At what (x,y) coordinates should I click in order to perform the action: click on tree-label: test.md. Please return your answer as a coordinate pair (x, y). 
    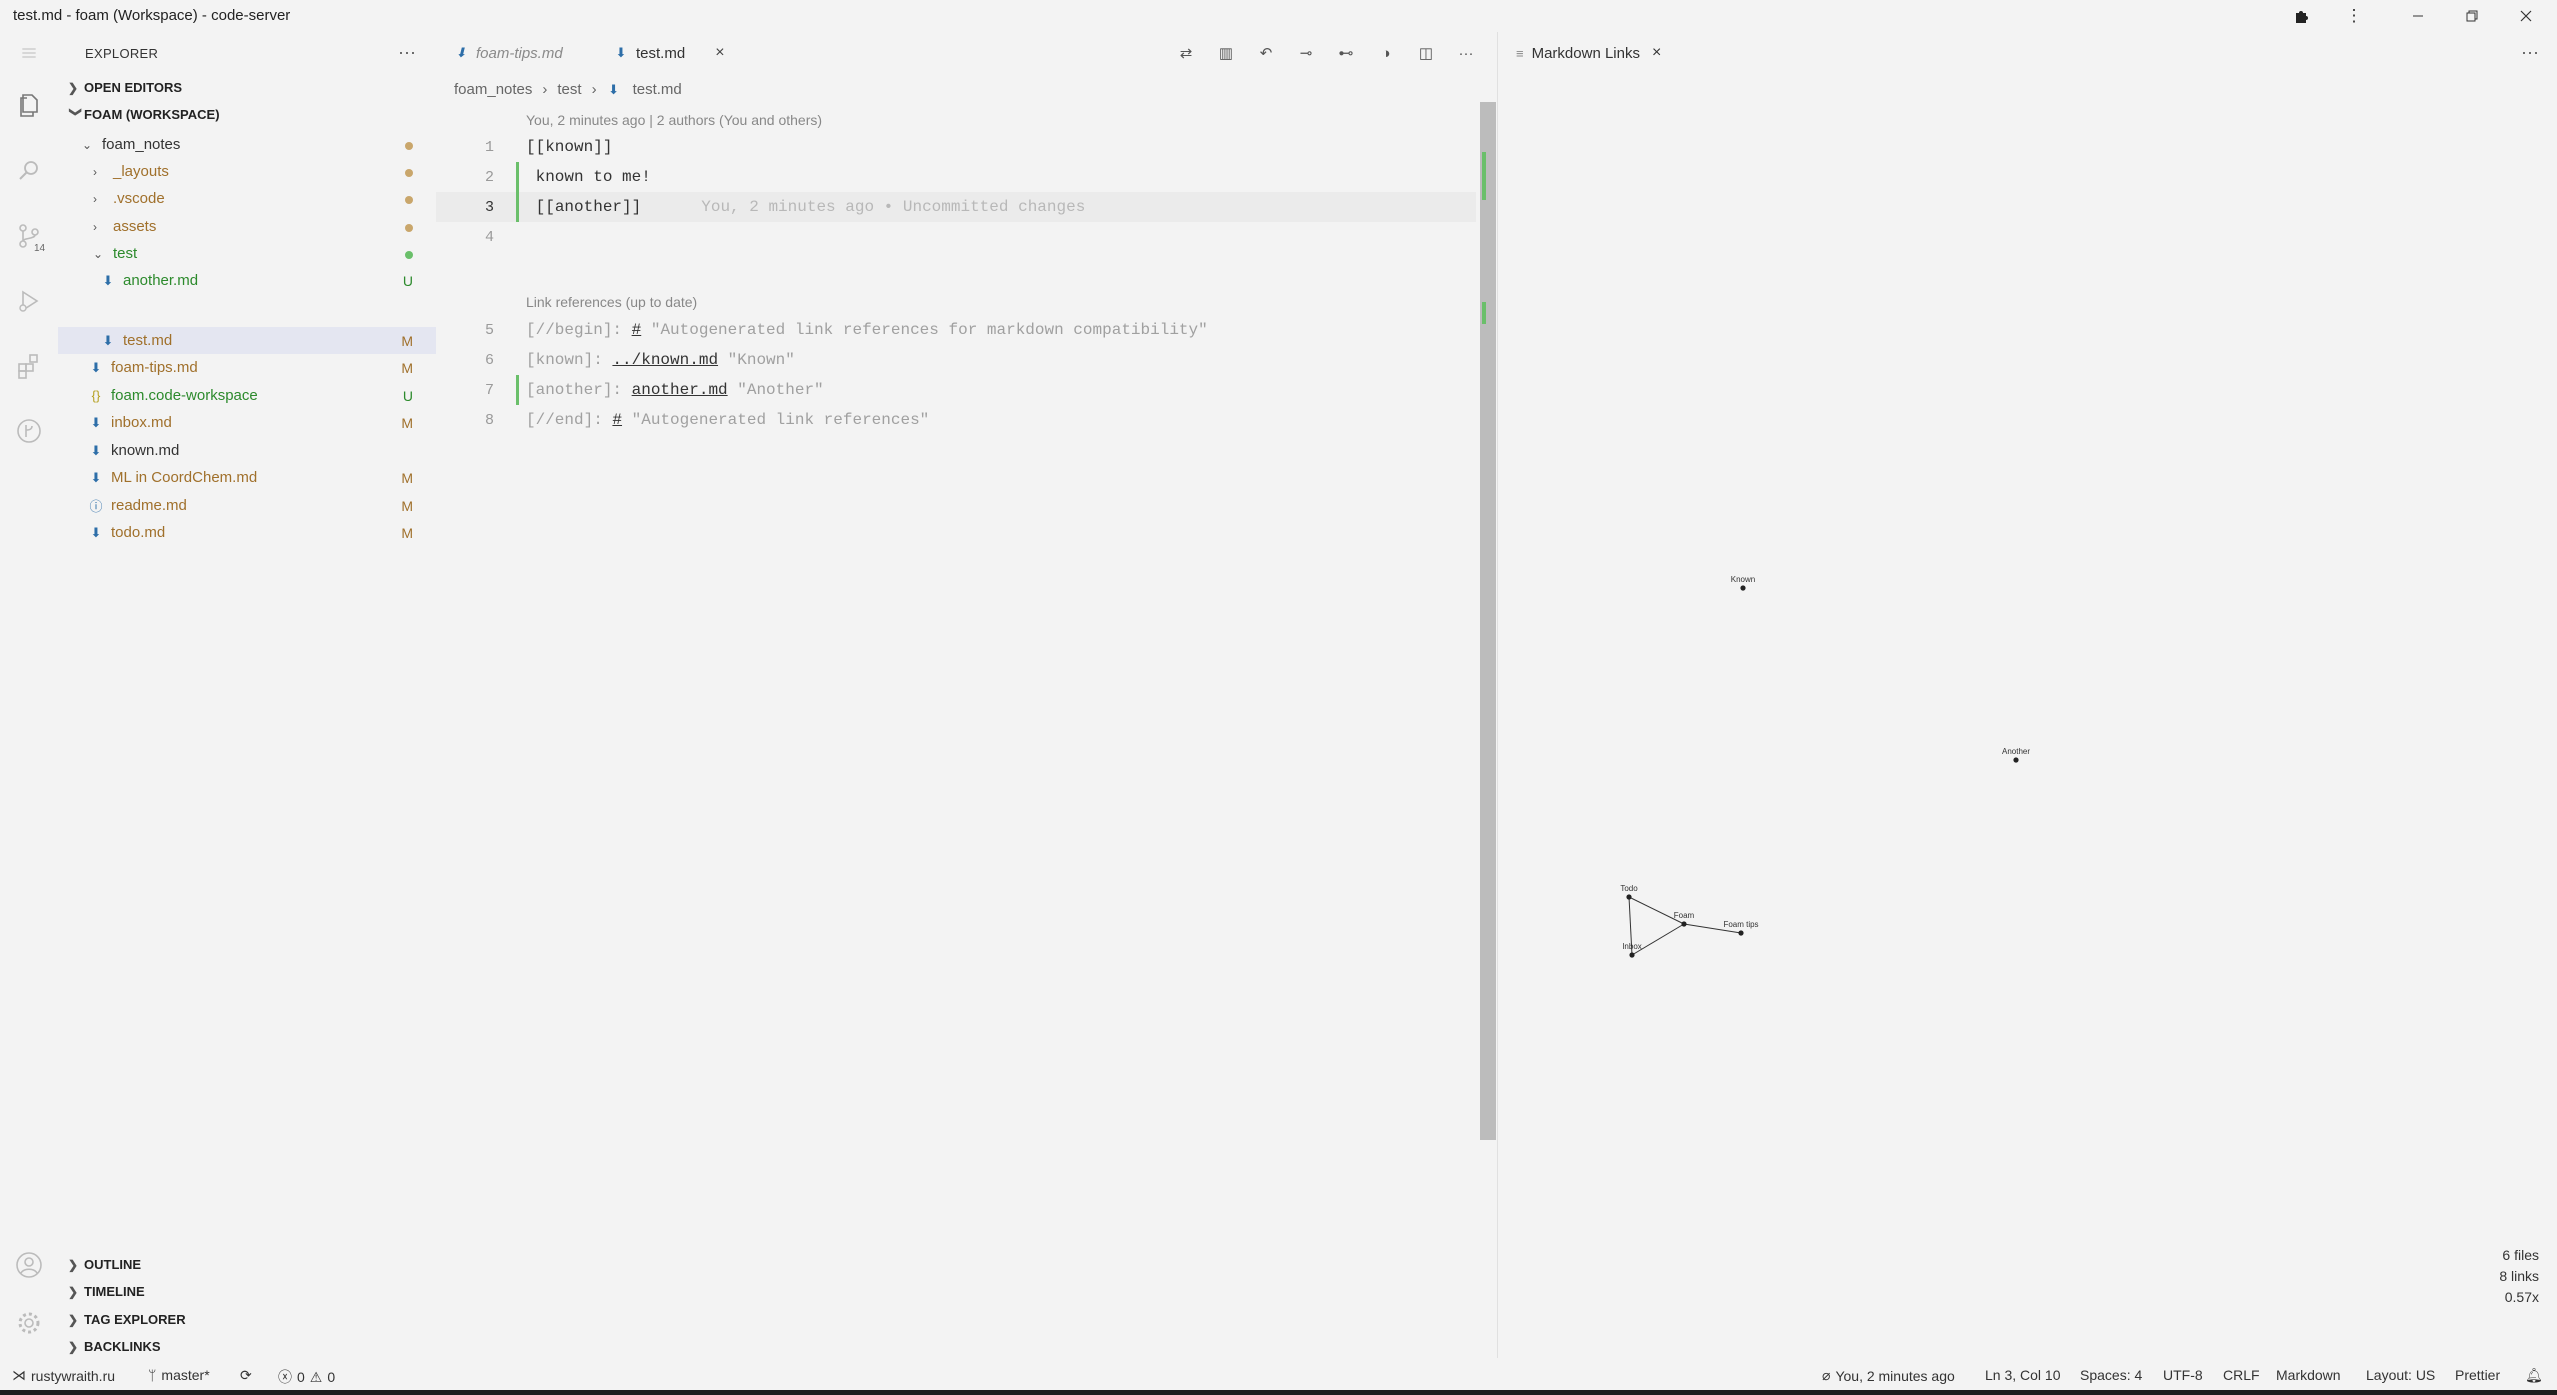
    Looking at the image, I should click on (148, 340).